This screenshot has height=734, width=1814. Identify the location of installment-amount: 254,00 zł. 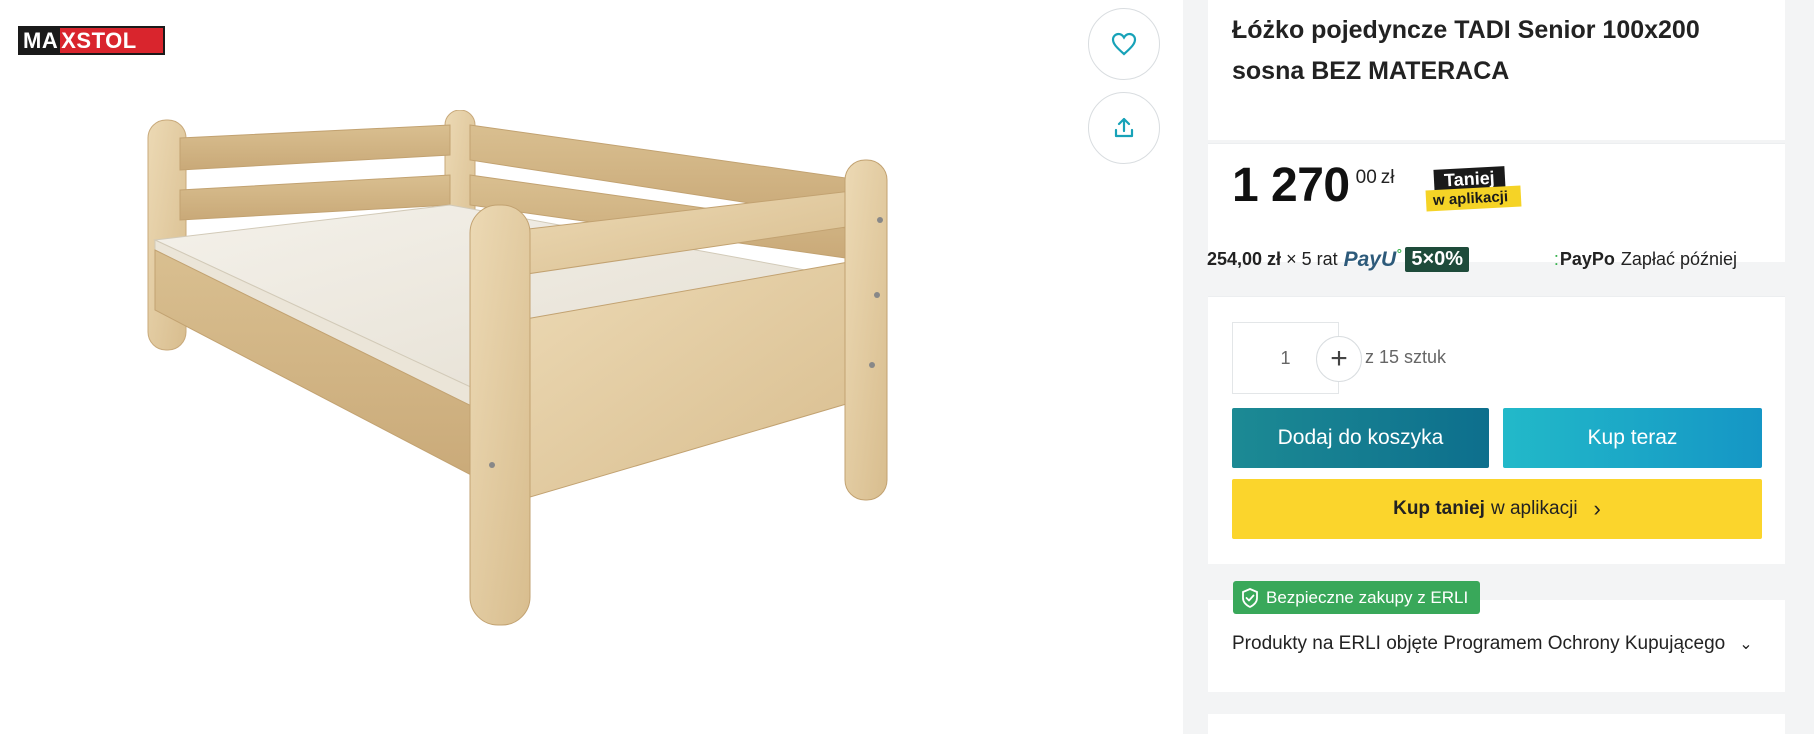
(1244, 258).